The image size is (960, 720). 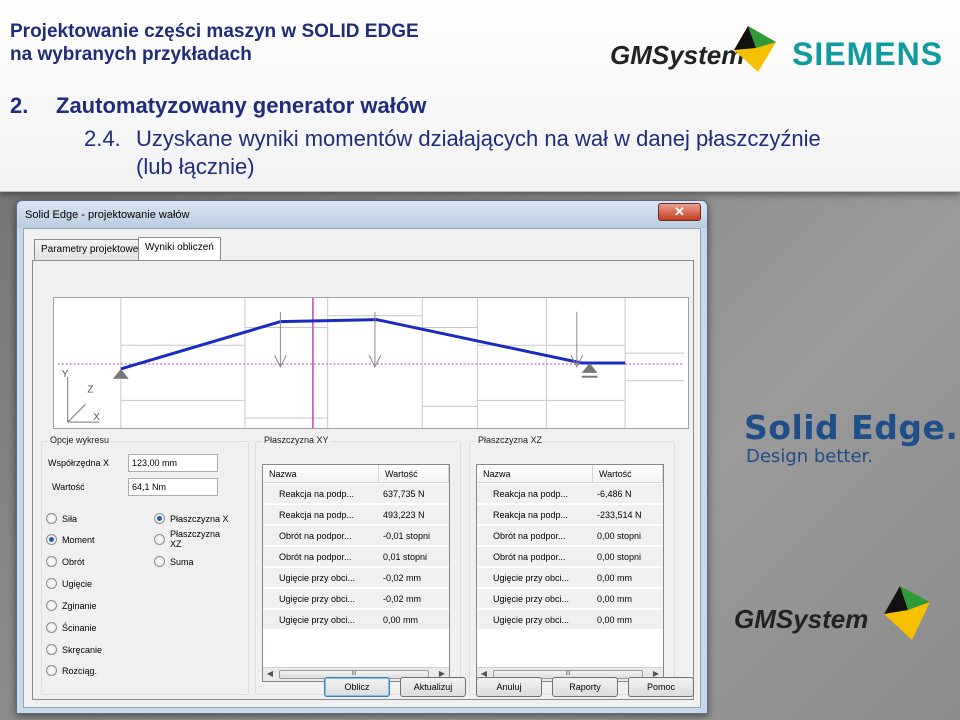 I want to click on radio-obrot, so click(x=51, y=561).